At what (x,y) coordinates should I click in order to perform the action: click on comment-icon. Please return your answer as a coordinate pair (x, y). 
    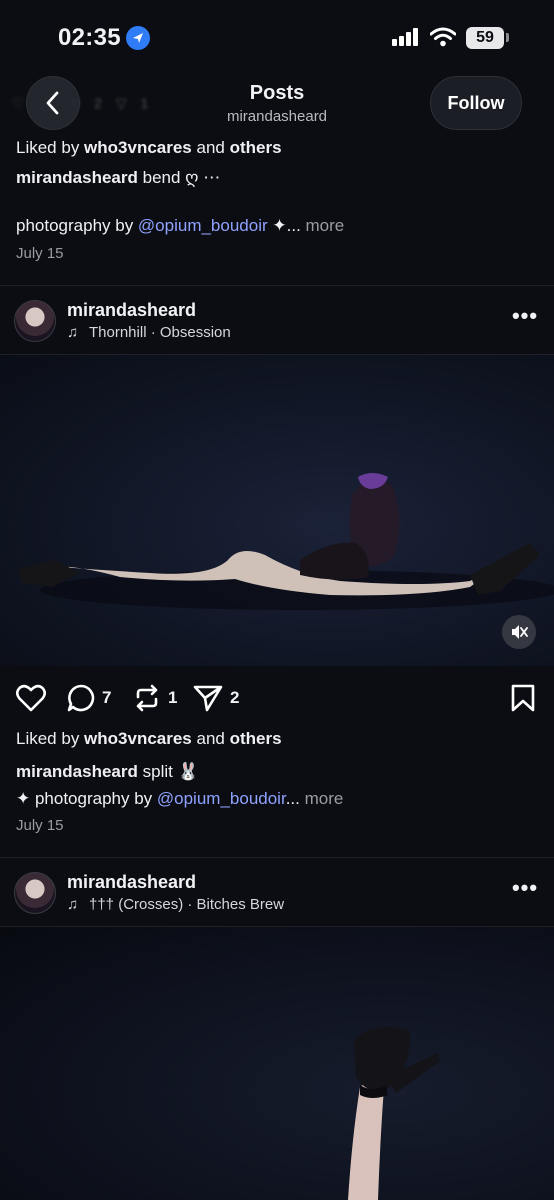
    Looking at the image, I should click on (81, 698).